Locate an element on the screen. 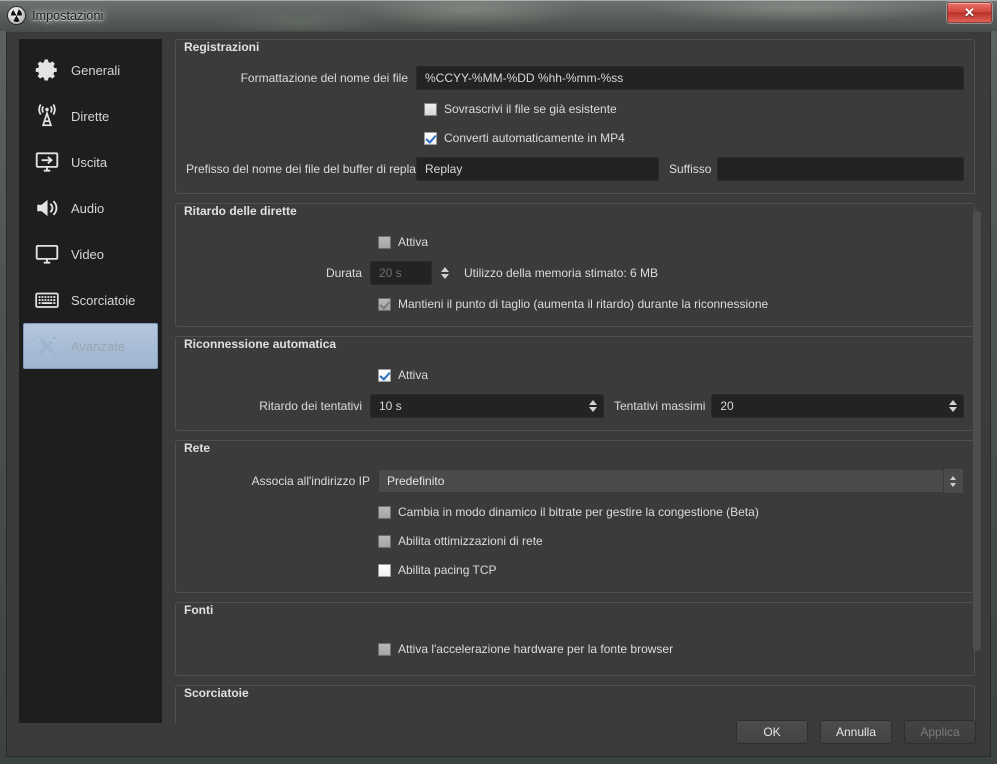 The image size is (997, 764). row-reconnect-enable: Attiva is located at coordinates (575, 375).